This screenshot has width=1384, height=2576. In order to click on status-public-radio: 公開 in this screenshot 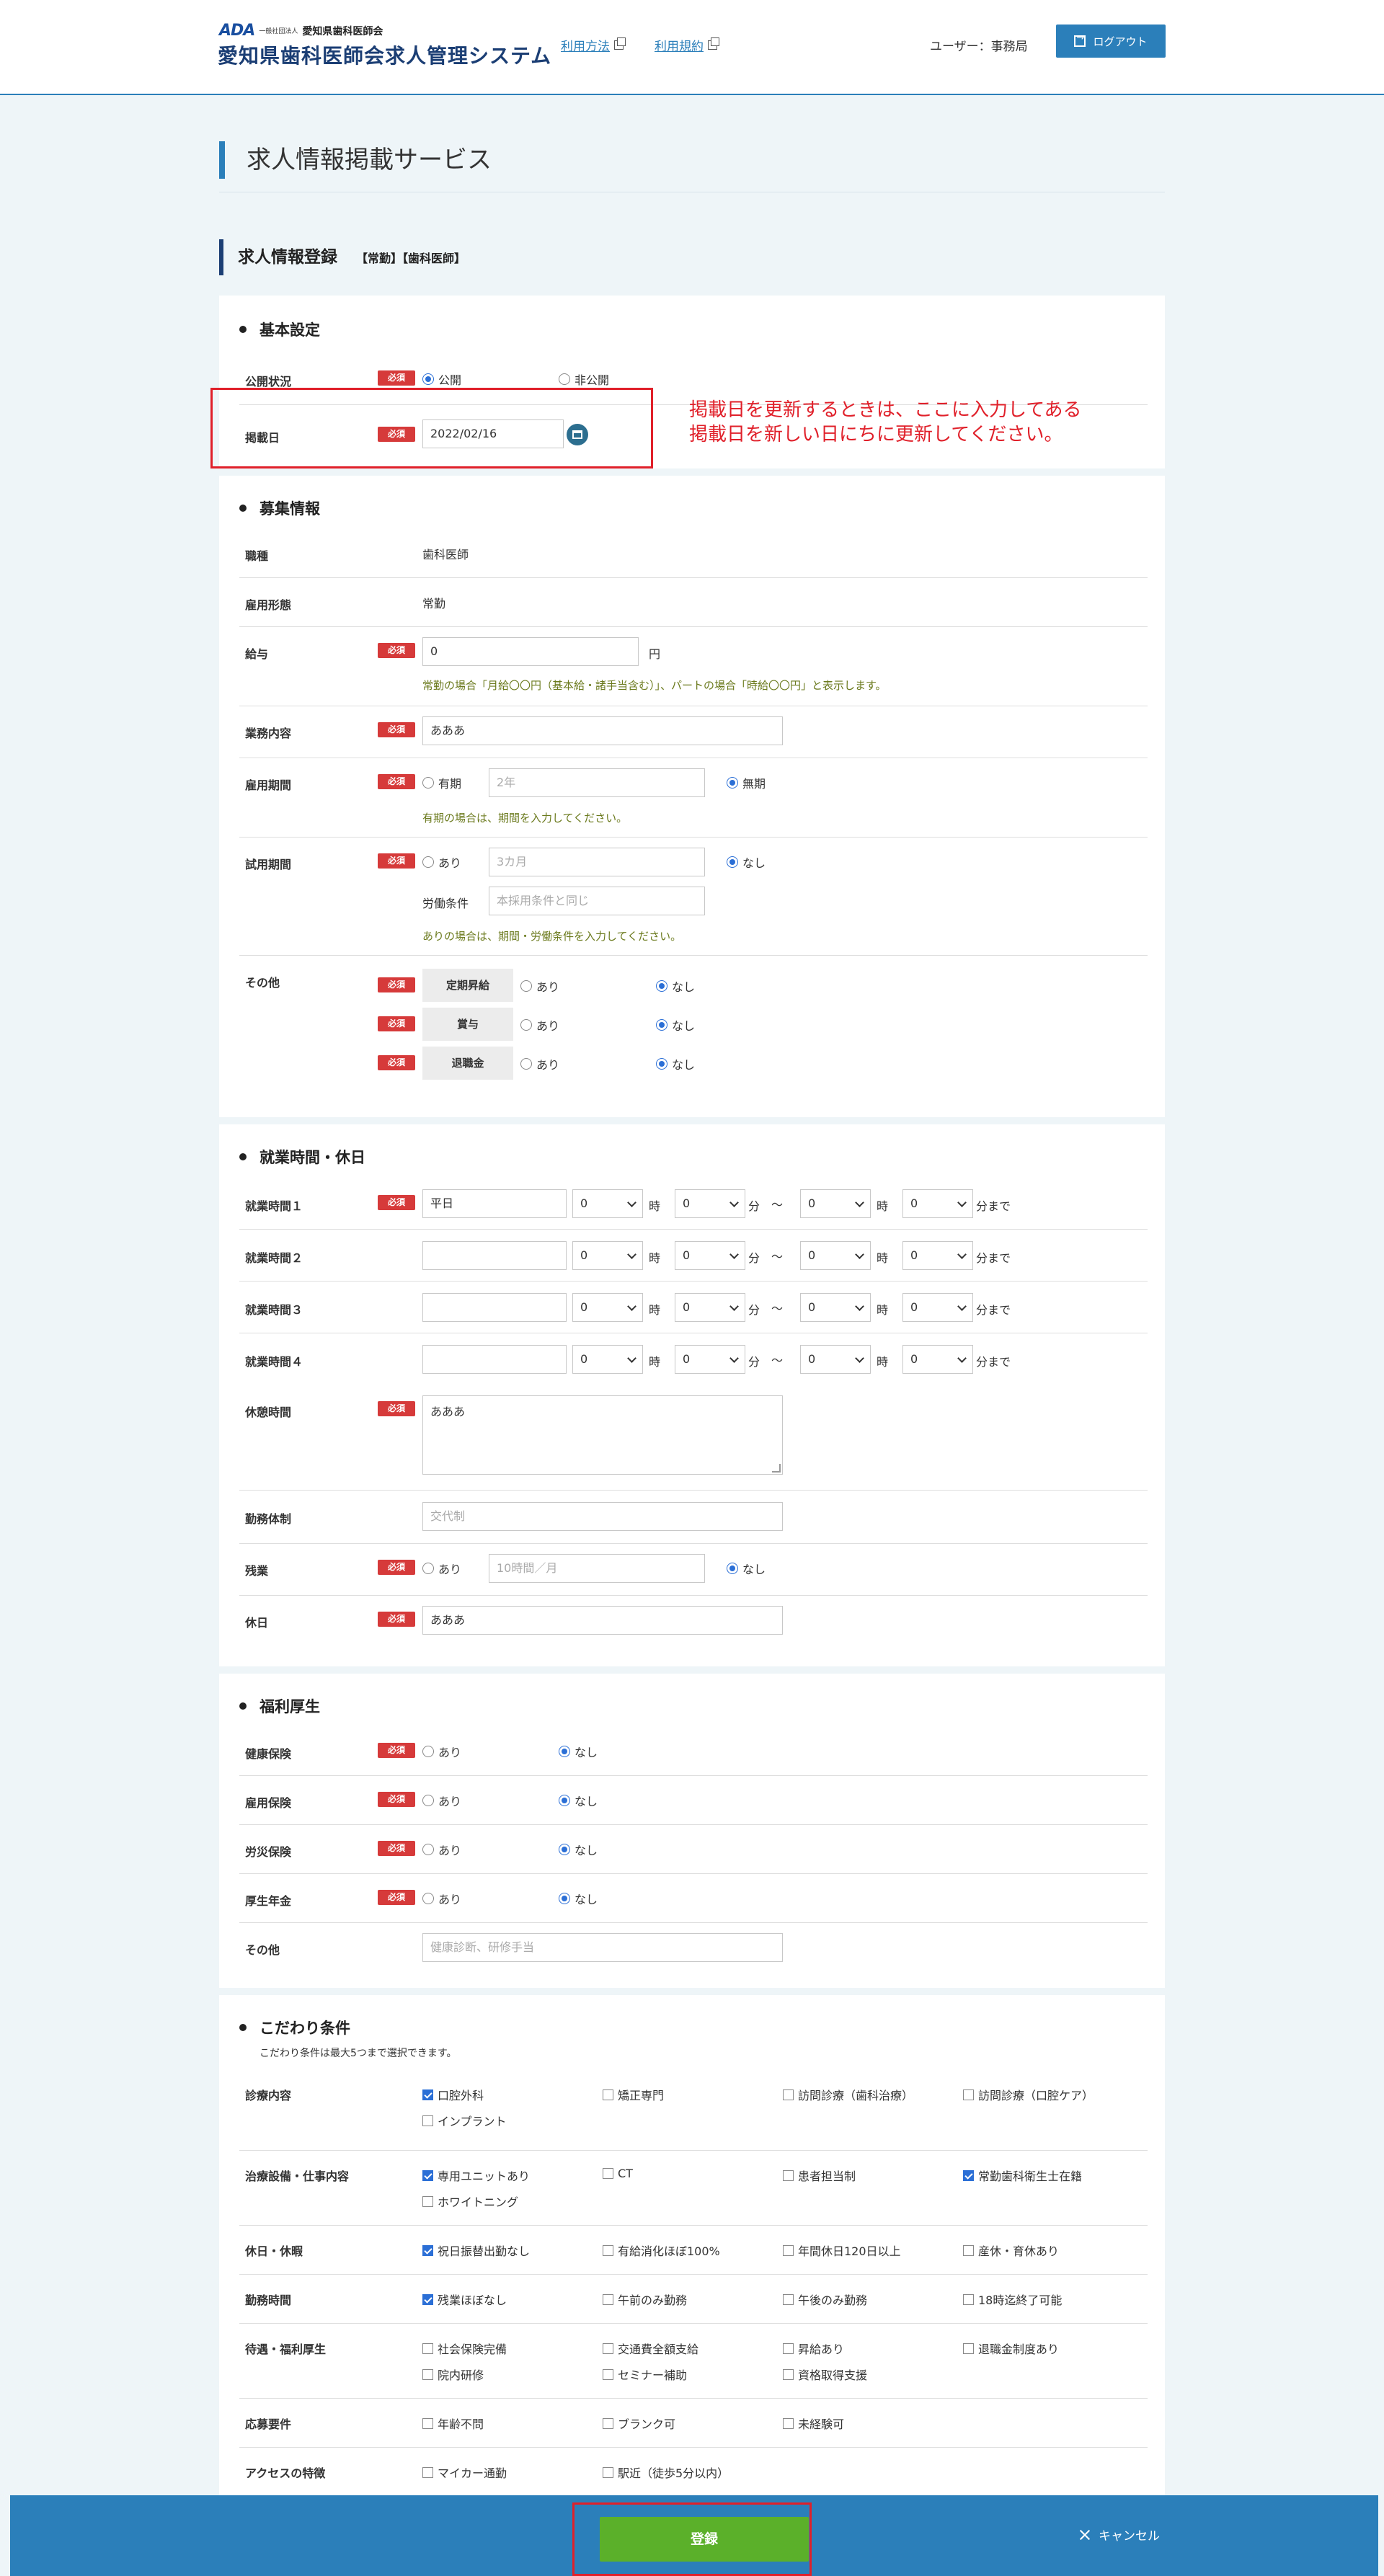, I will do `click(441, 379)`.